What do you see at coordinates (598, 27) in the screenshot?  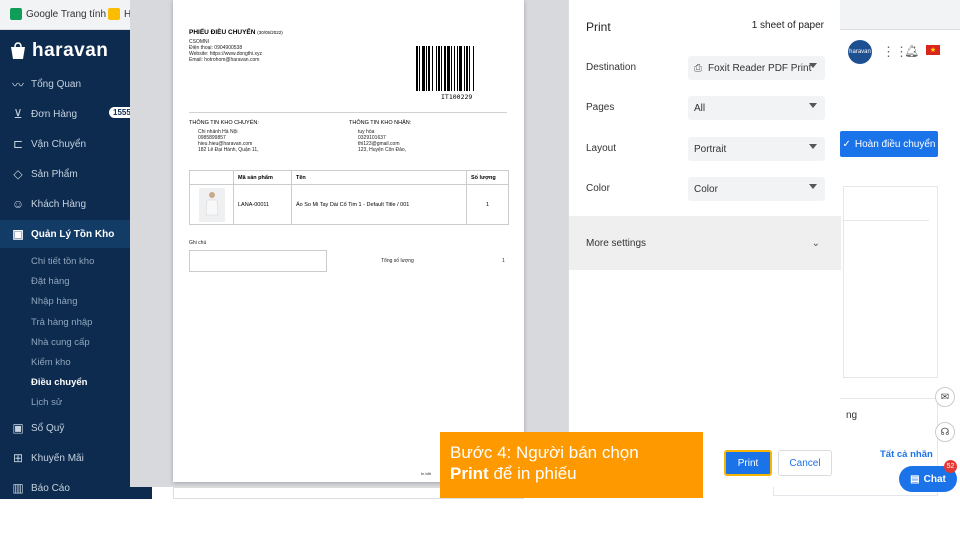 I see `print-title: Print` at bounding box center [598, 27].